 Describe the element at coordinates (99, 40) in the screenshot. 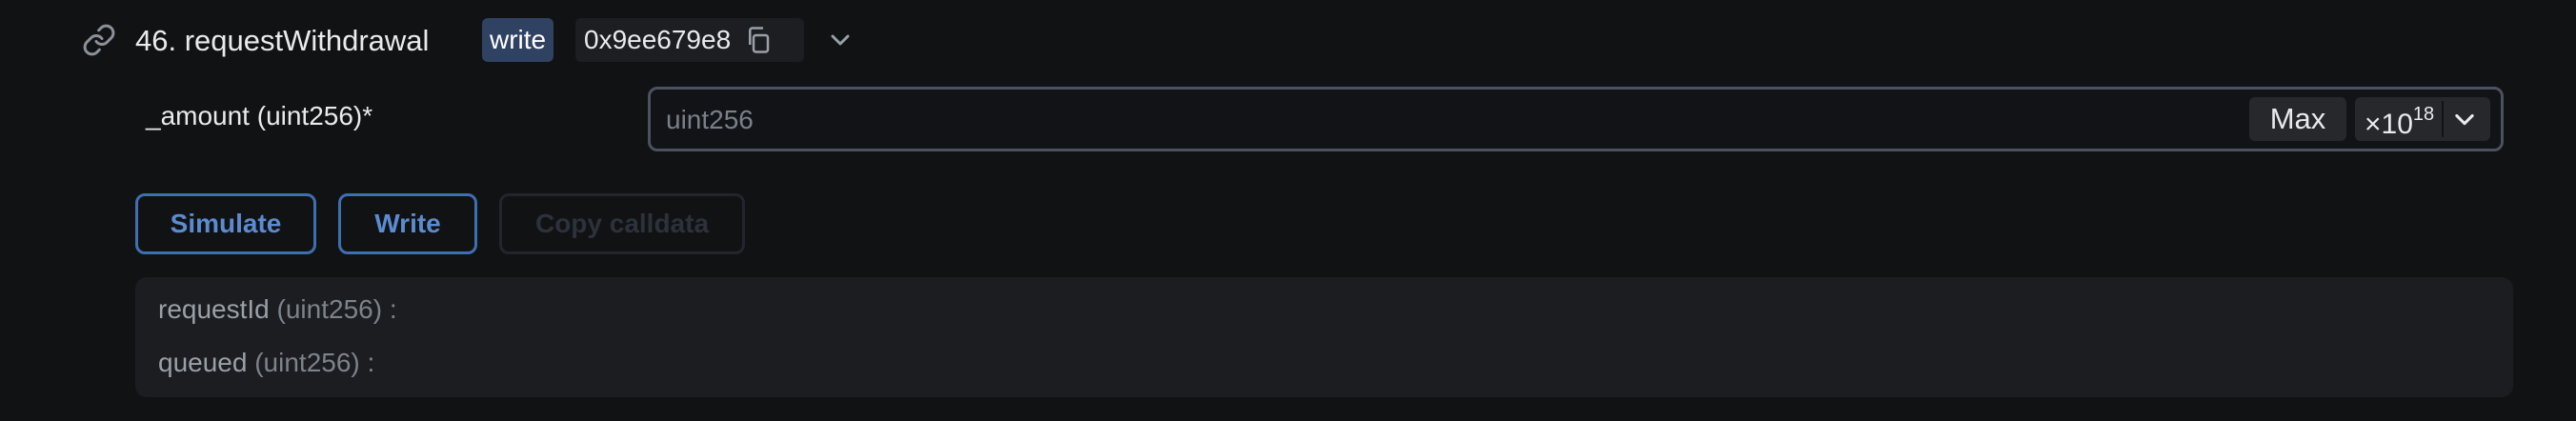

I see `link-icon` at that location.